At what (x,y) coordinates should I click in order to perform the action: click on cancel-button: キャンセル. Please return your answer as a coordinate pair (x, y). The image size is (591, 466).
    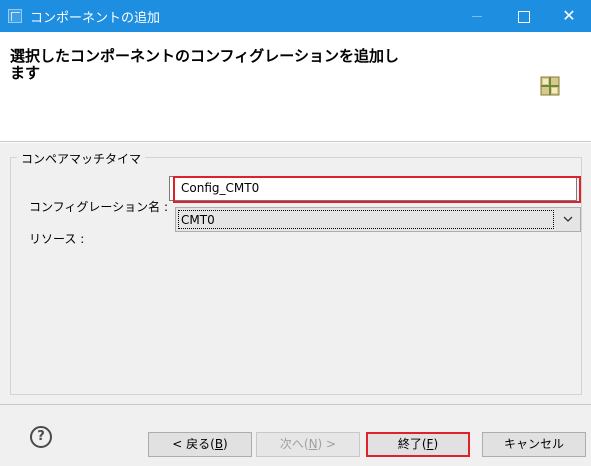
    Looking at the image, I should click on (534, 444).